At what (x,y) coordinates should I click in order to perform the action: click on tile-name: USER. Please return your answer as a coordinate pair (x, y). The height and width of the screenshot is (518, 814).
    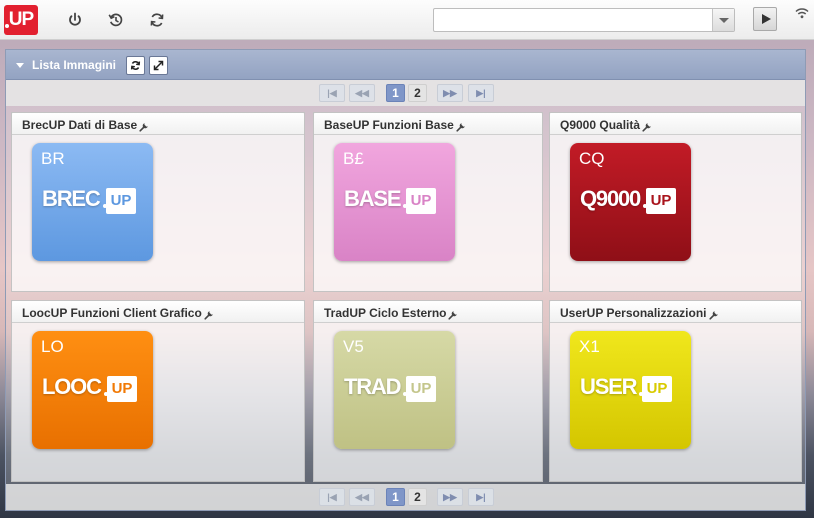
    Looking at the image, I should click on (609, 386).